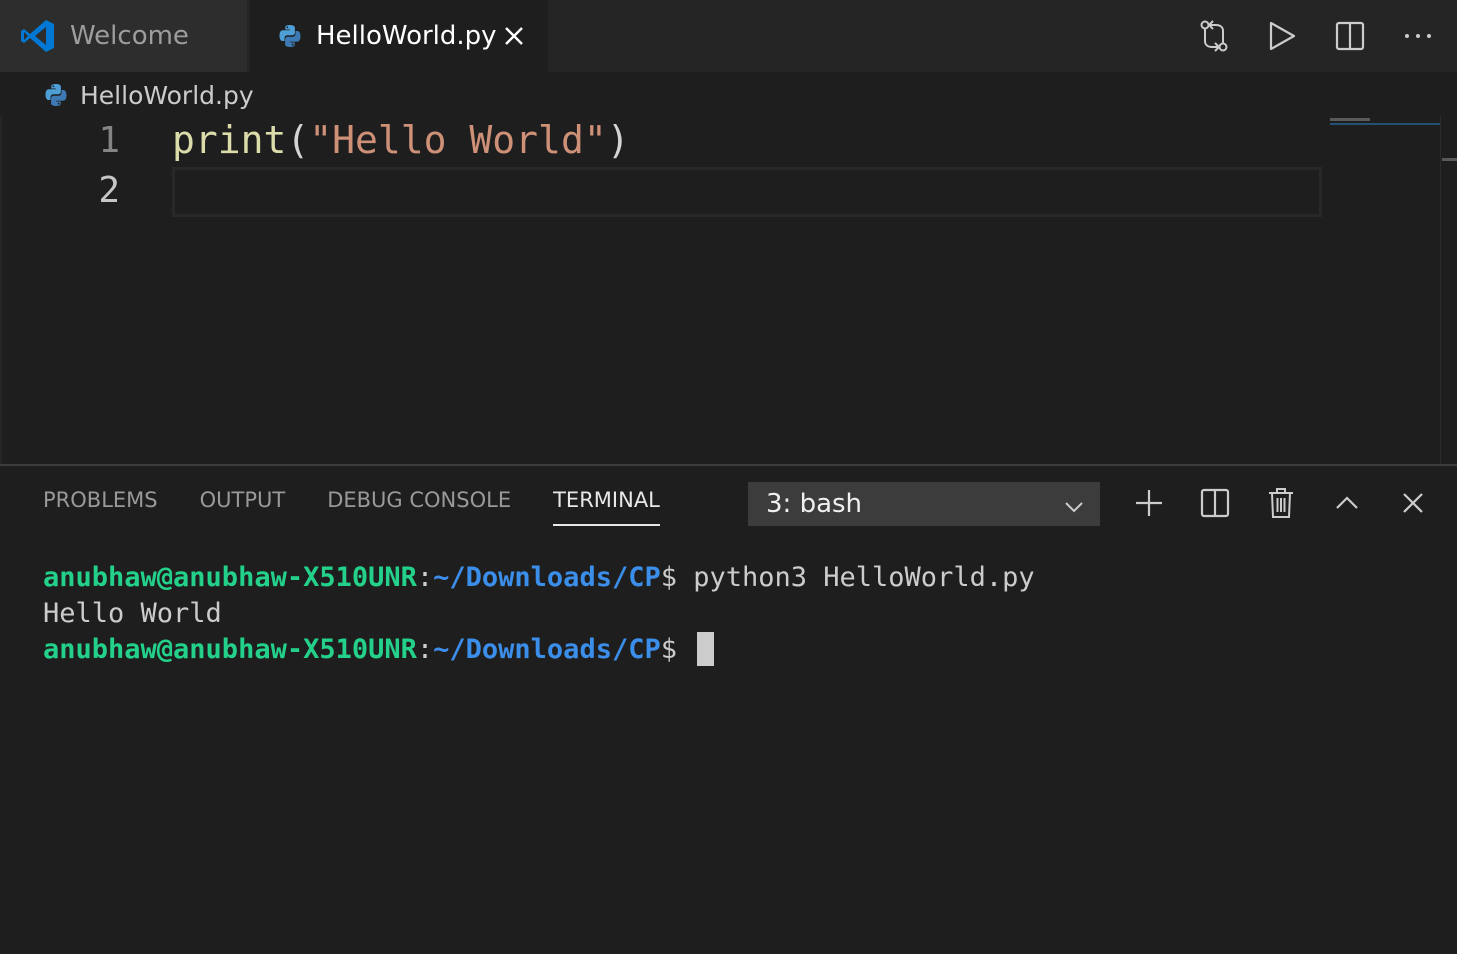  I want to click on terminal-select-dropdown: 3: bash, so click(924, 504).